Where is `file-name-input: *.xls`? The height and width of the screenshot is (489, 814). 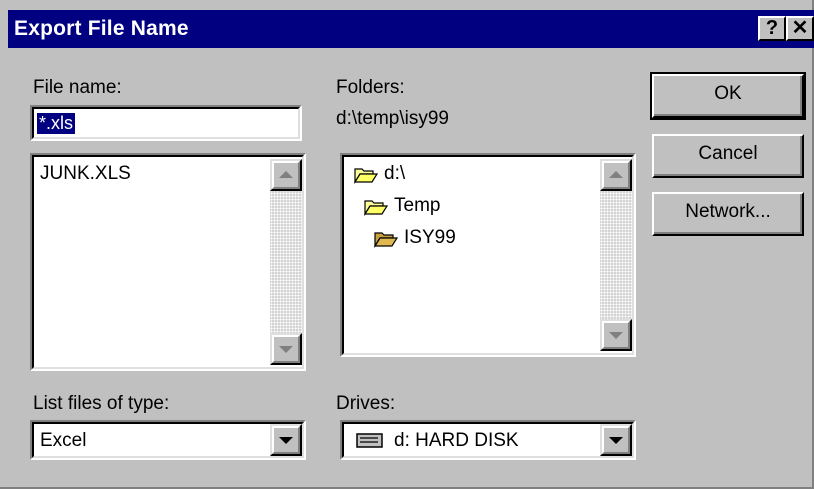
file-name-input: *.xls is located at coordinates (166, 123).